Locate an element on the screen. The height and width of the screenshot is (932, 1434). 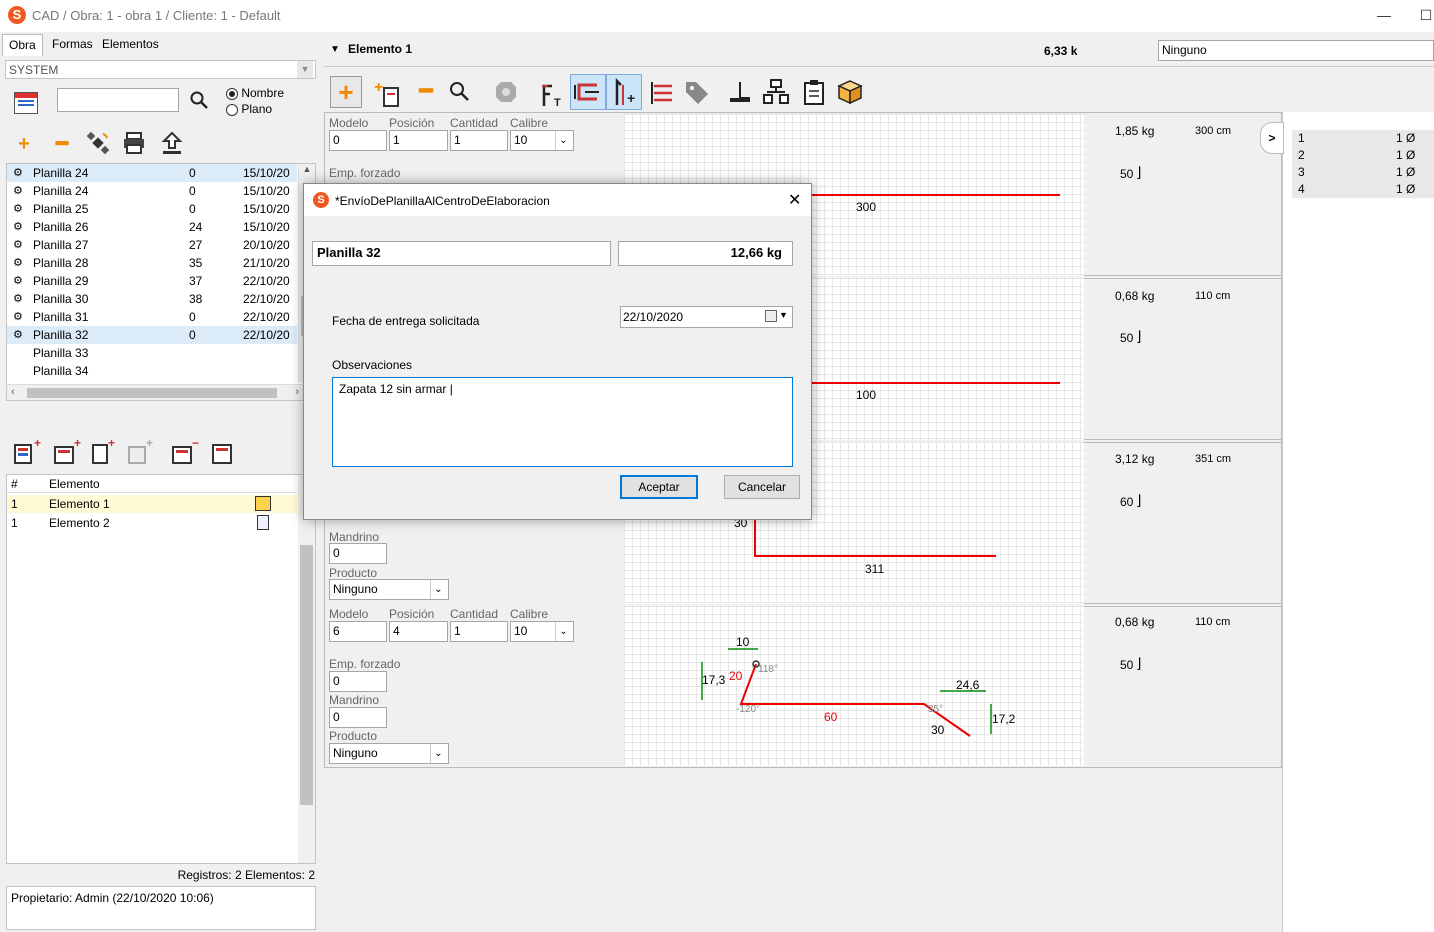
box-3d-icon is located at coordinates (850, 92).